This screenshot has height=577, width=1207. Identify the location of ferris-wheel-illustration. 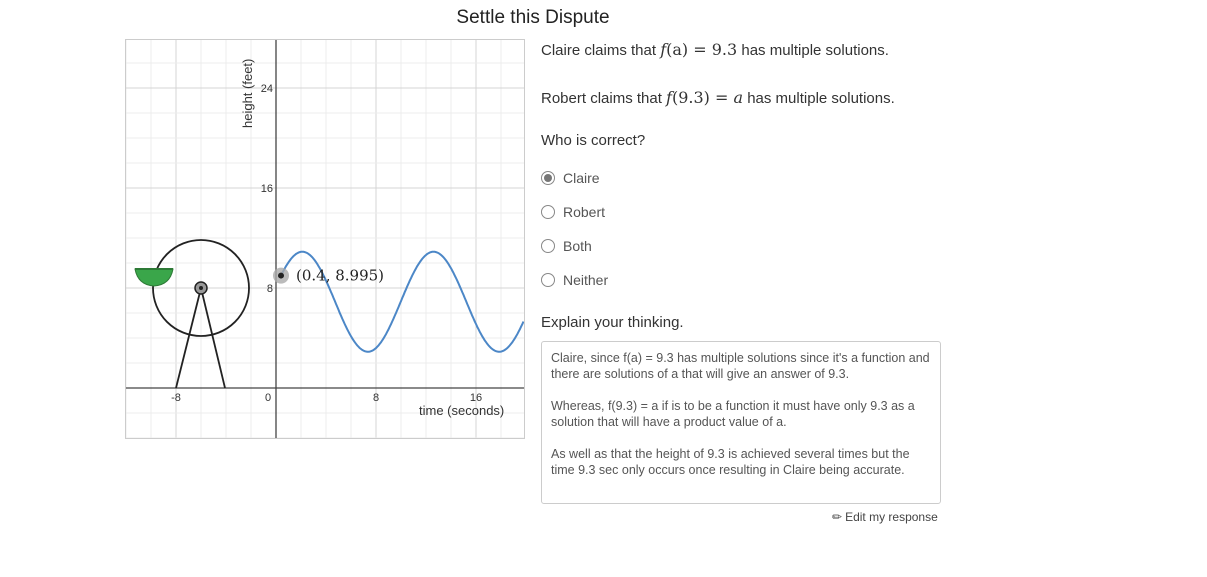
(192, 314).